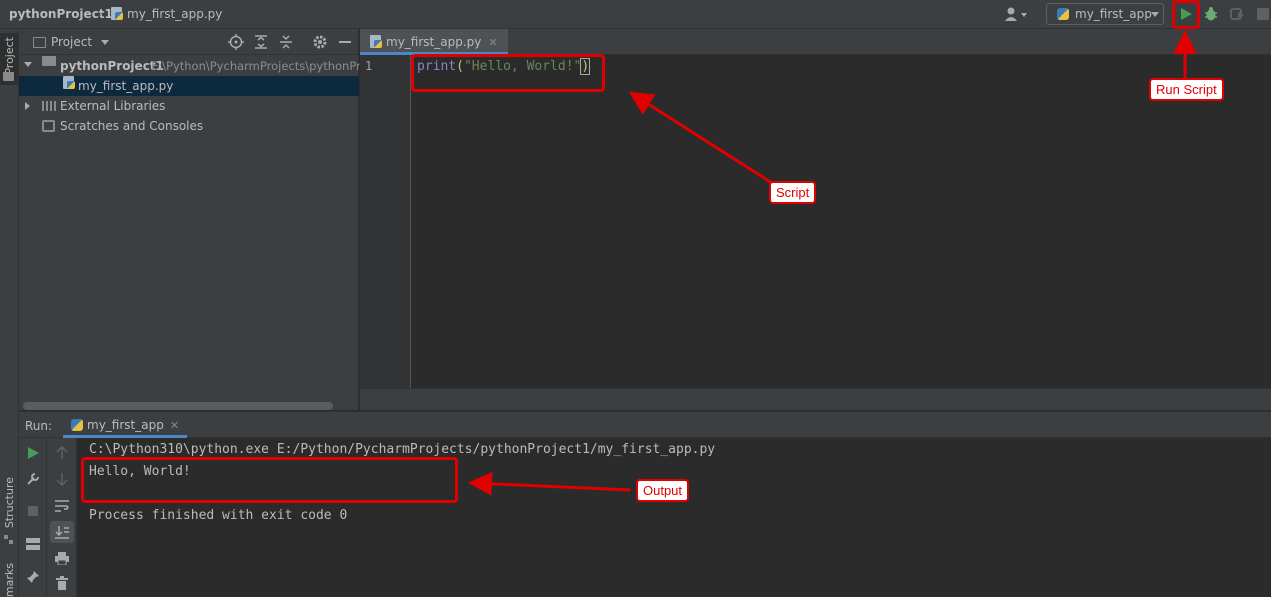 The width and height of the screenshot is (1271, 597). I want to click on editor-tab-label: my_first_app.py, so click(434, 42).